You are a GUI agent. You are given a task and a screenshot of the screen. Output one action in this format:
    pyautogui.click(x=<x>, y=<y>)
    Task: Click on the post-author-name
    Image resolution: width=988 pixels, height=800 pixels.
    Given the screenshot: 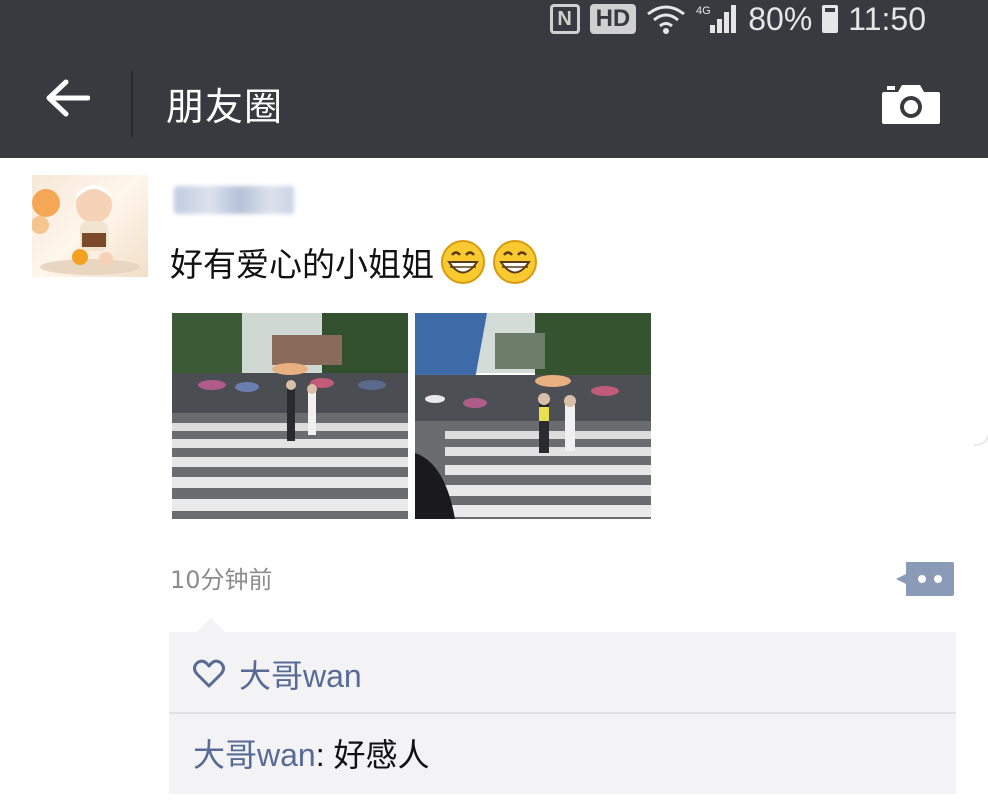 What is the action you would take?
    pyautogui.click(x=232, y=199)
    